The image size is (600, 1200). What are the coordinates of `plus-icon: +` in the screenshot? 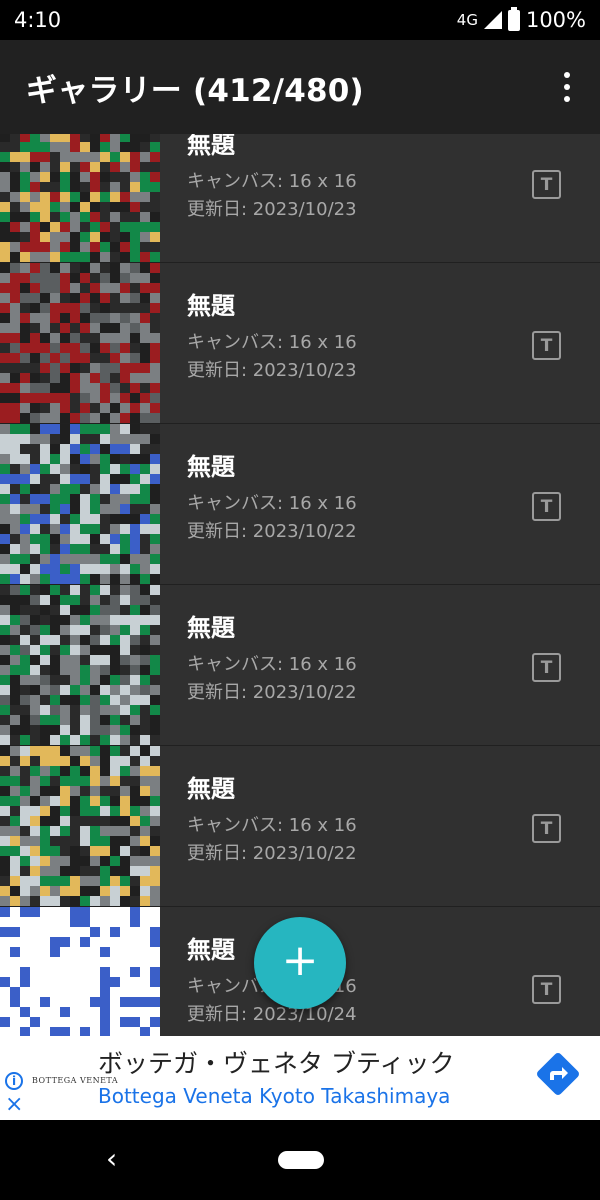 It's located at (300, 960).